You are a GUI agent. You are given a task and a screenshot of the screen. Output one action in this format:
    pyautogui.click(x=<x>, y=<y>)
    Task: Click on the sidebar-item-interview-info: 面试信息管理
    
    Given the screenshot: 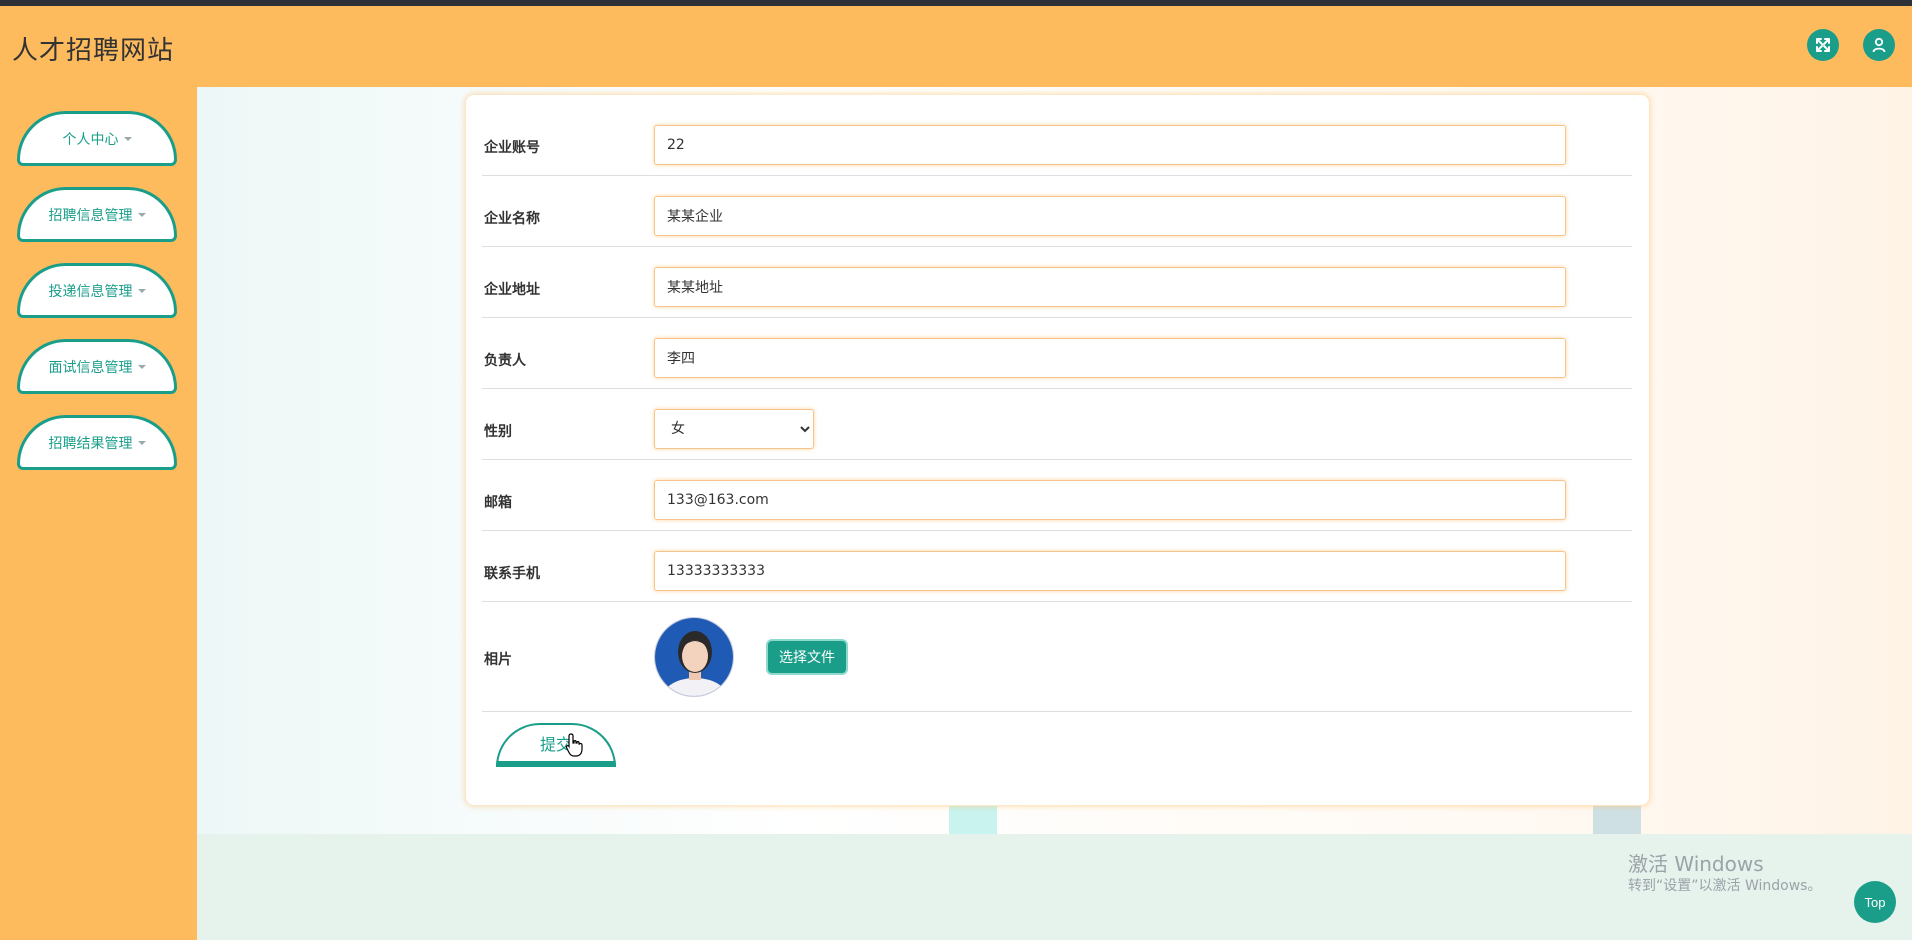 What is the action you would take?
    pyautogui.click(x=97, y=366)
    